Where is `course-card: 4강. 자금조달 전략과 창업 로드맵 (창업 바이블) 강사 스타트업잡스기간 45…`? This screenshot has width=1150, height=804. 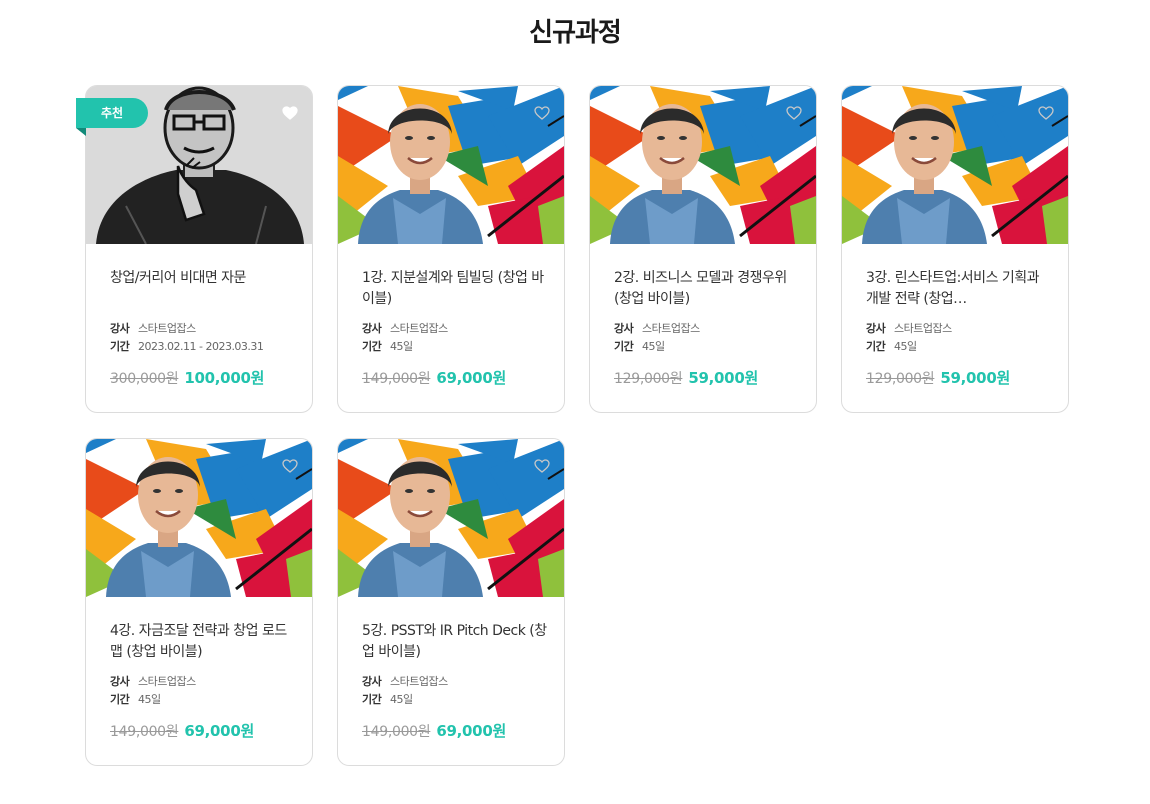
course-card: 4강. 자금조달 전략과 창업 로드맵 (창업 바이블) 강사 스타트업잡스기간 45… is located at coordinates (199, 602).